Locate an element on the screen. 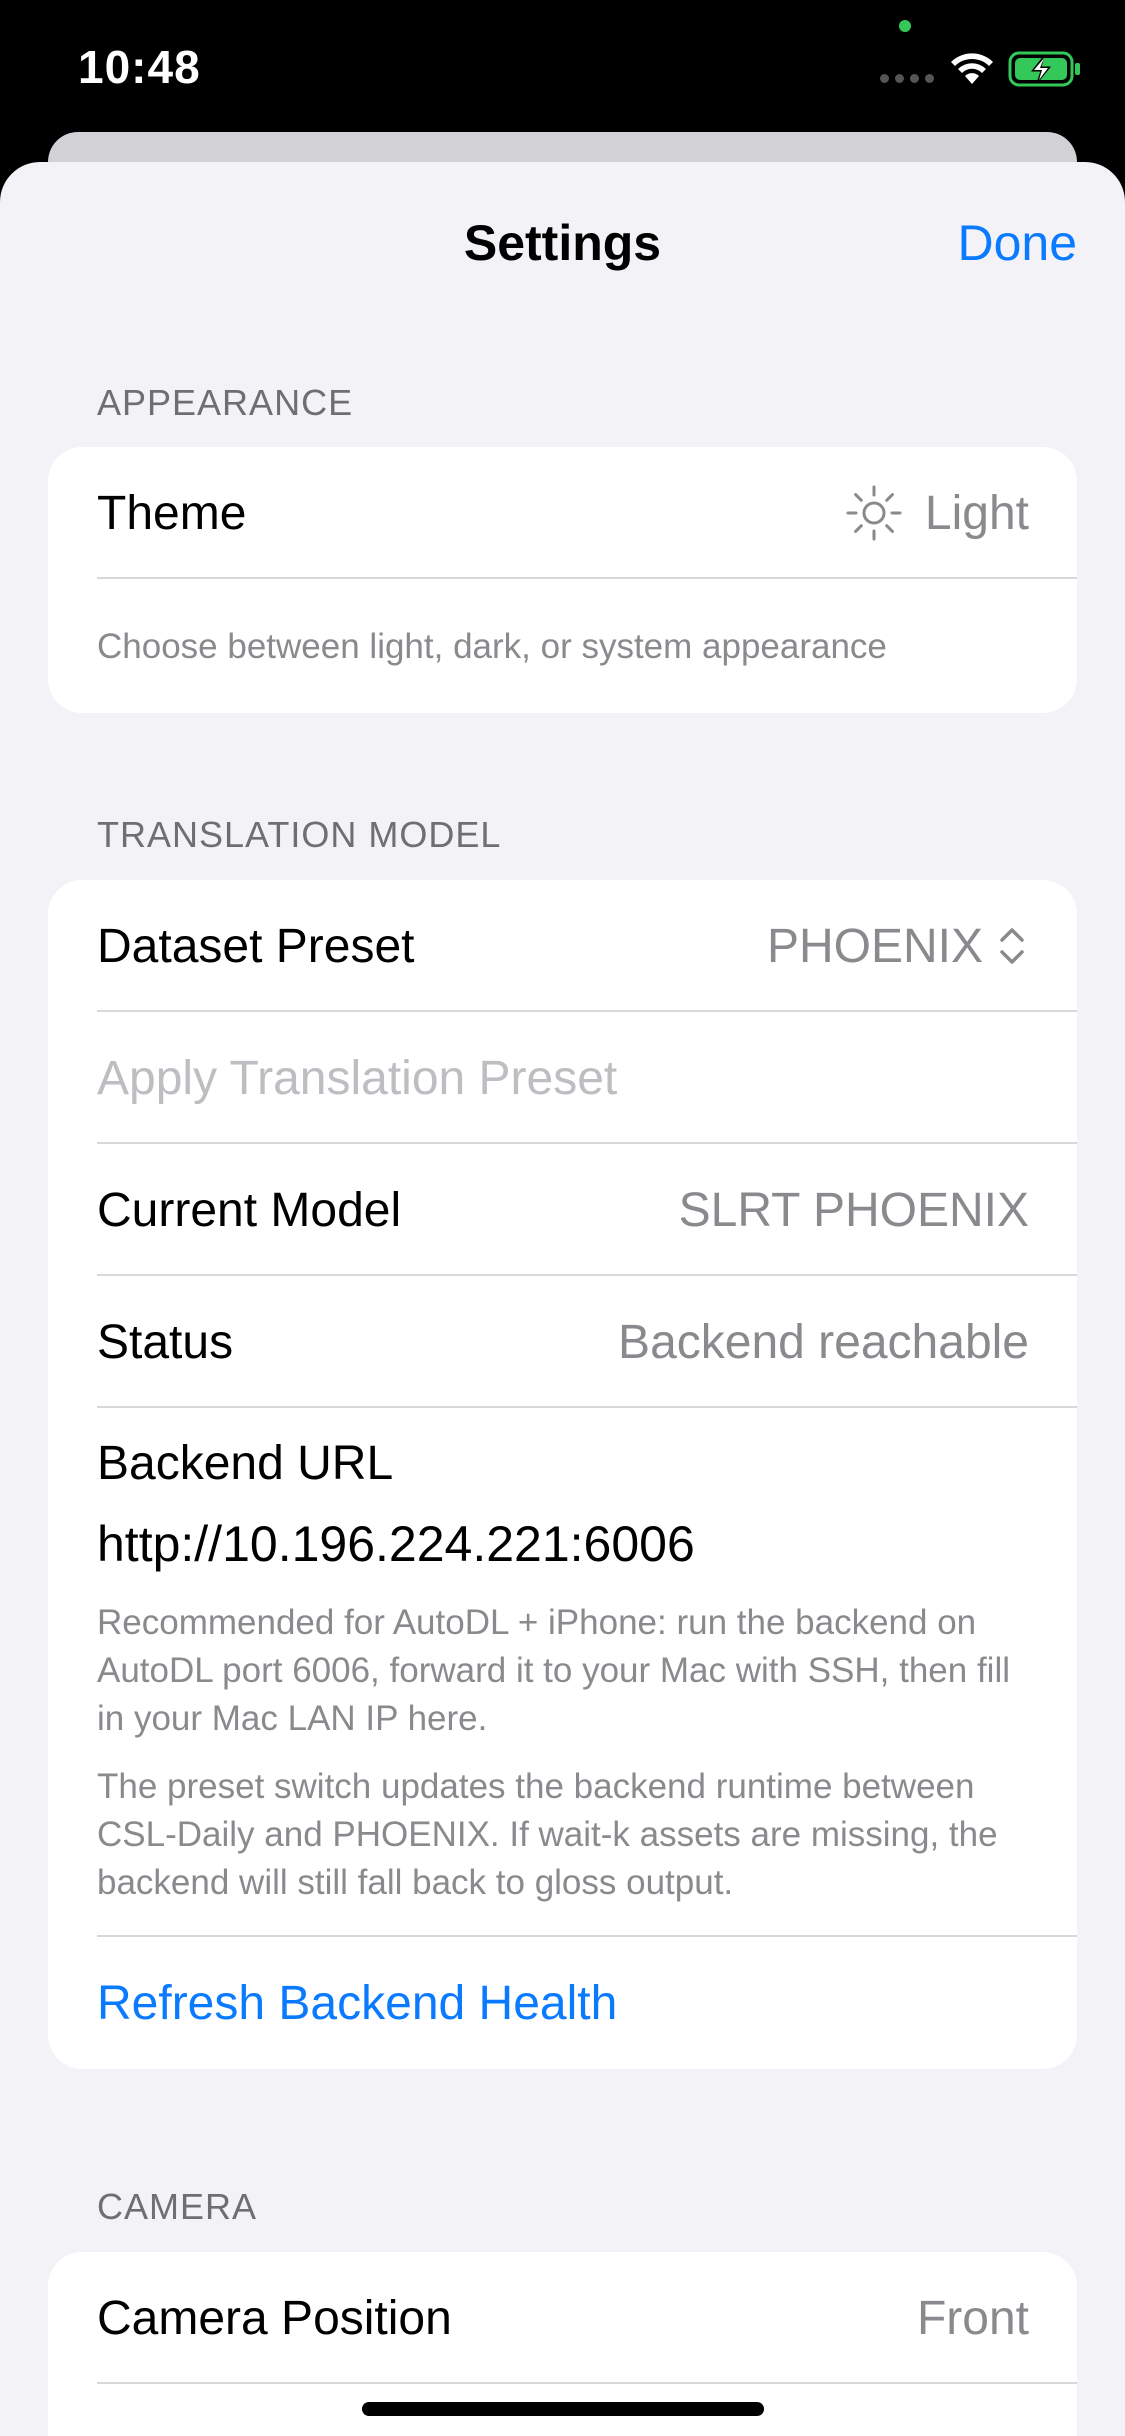 The width and height of the screenshot is (1125, 2436). camera-position-label: Camera Position is located at coordinates (274, 2318).